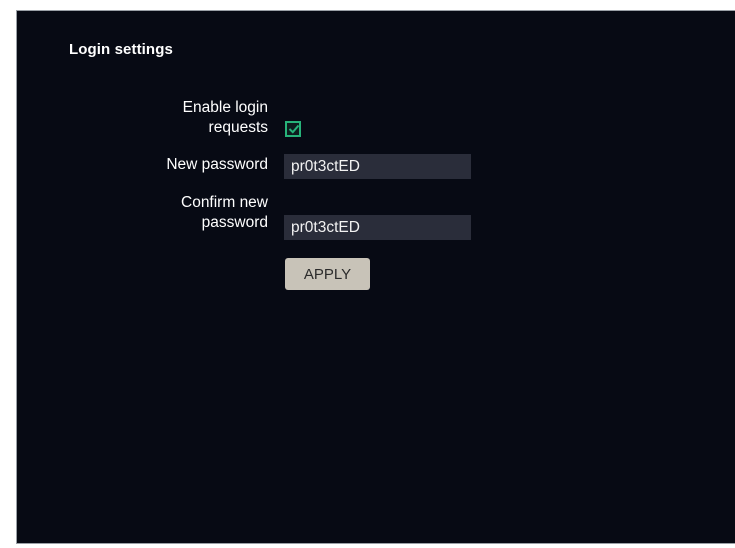  I want to click on enable-login-checkbox, so click(293, 129).